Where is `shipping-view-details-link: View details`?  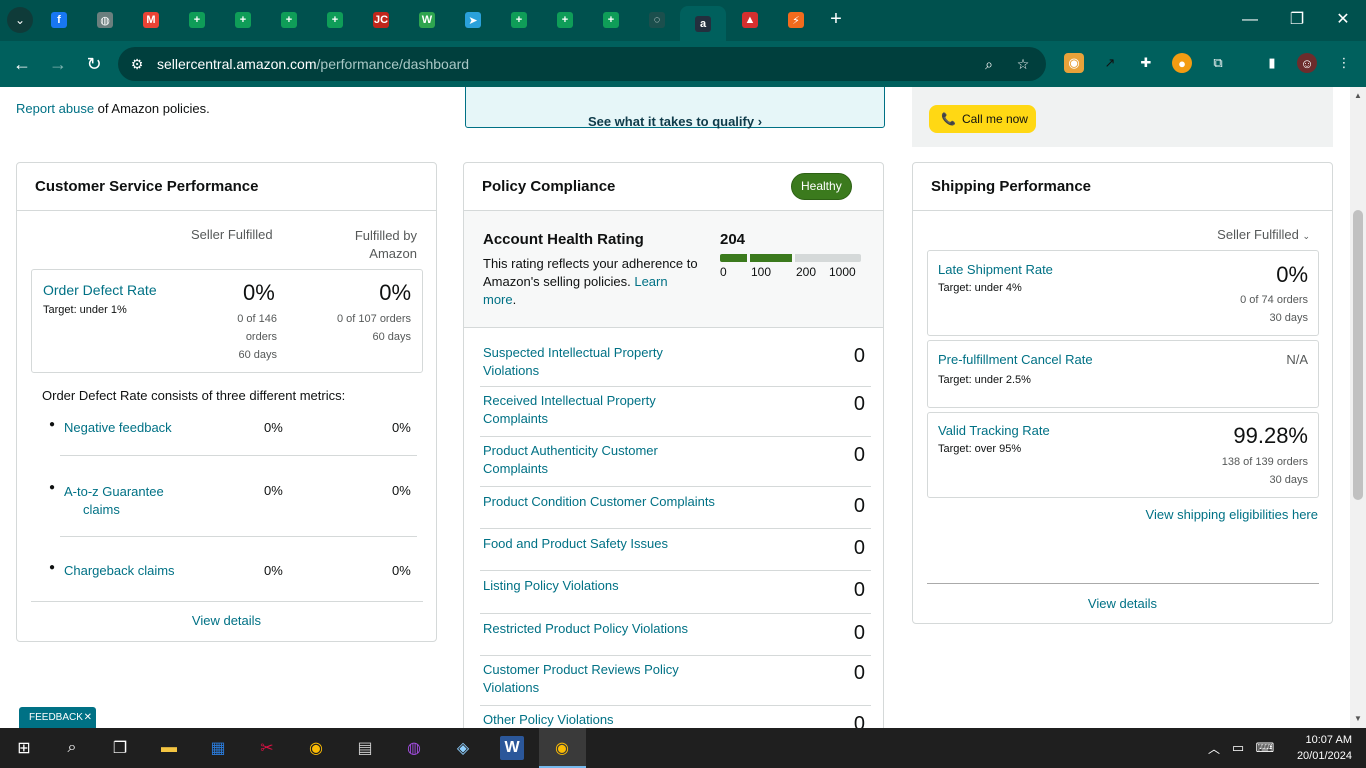 shipping-view-details-link: View details is located at coordinates (1122, 603).